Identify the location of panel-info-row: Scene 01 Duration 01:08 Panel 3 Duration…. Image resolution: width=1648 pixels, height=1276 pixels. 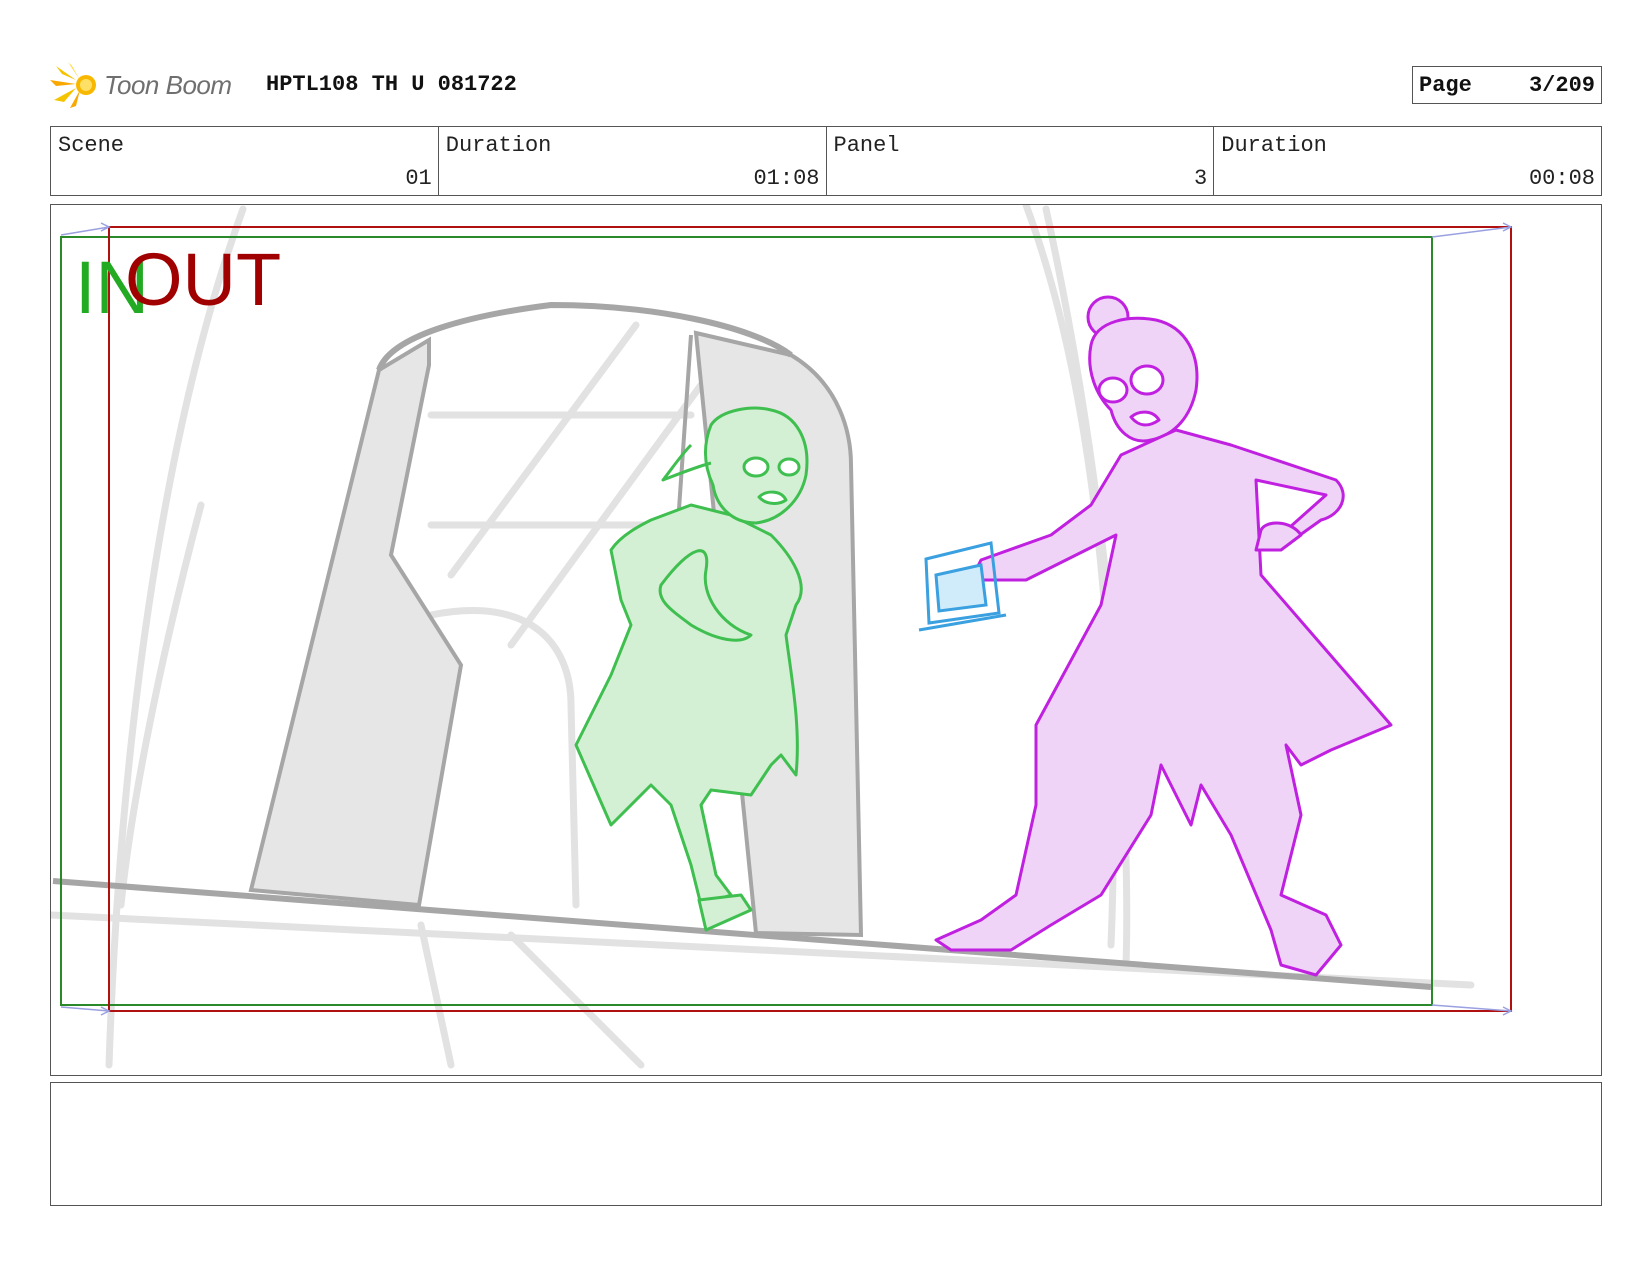
(826, 161).